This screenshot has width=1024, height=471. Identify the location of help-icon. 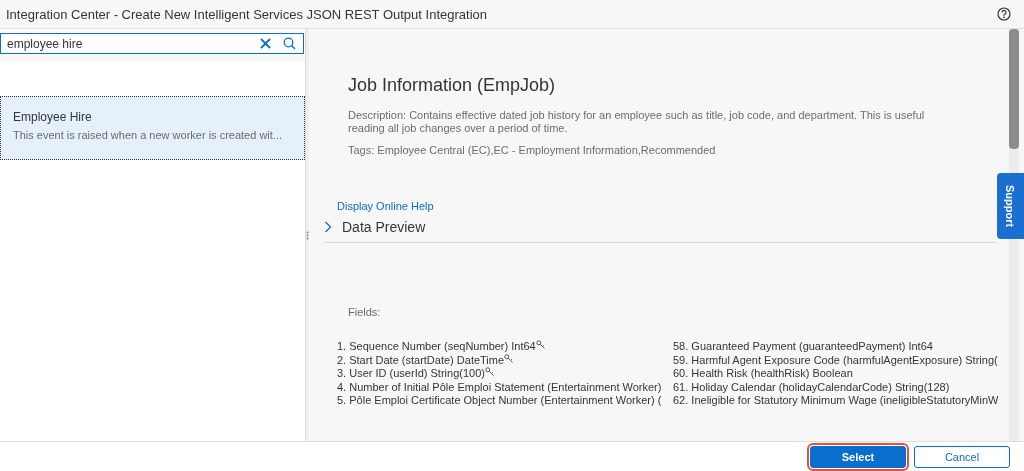
(1004, 14).